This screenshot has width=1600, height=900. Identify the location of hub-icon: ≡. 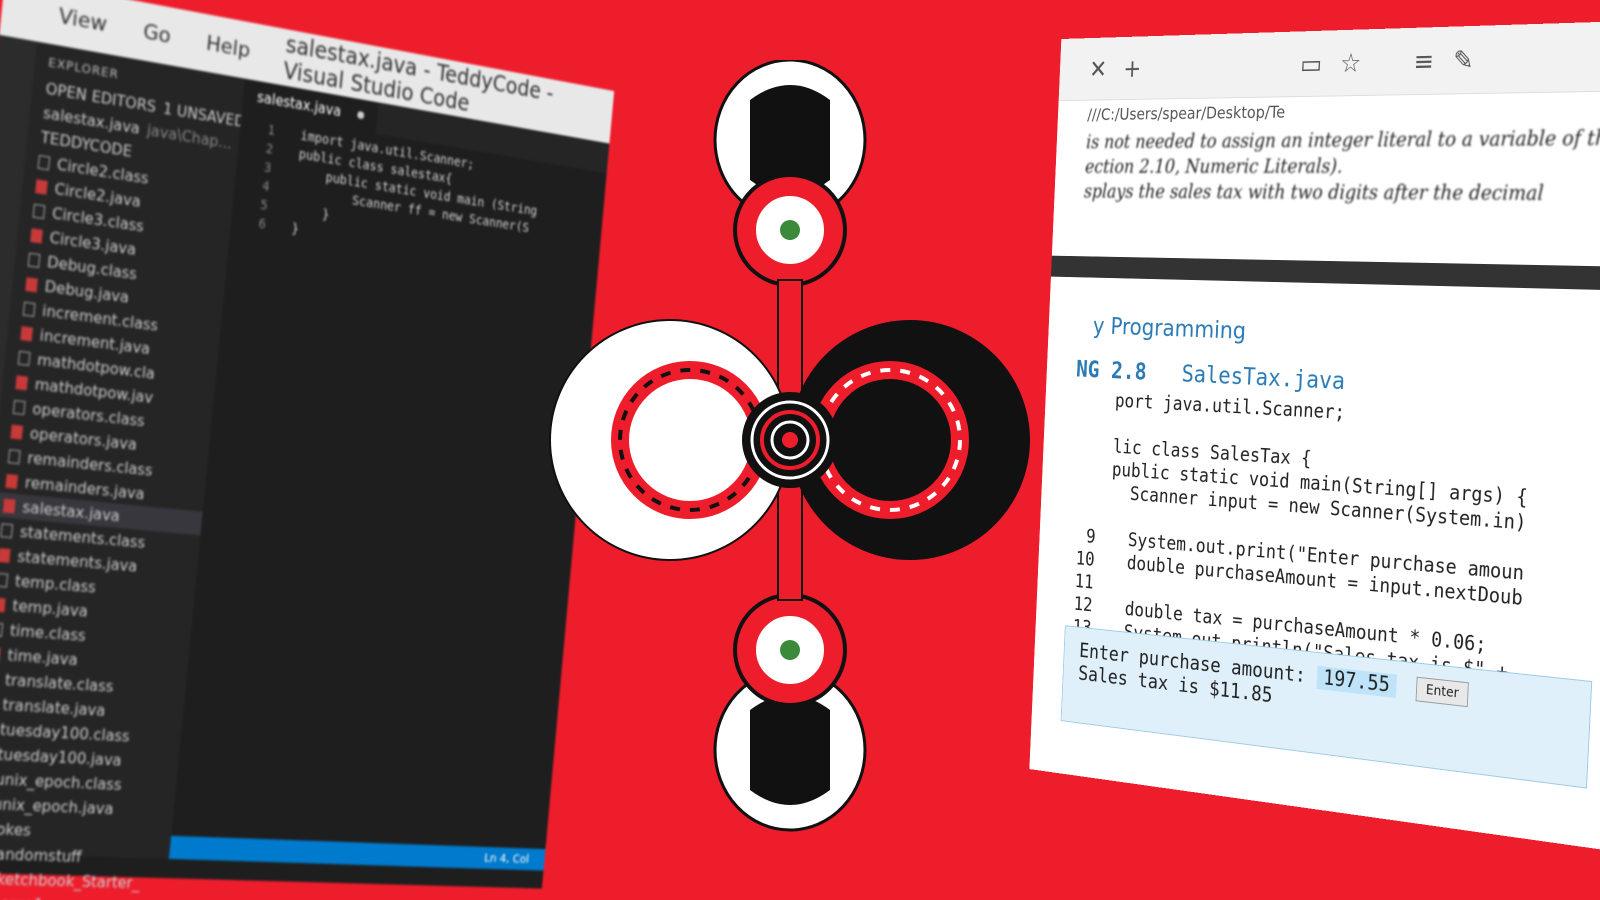
(1424, 61).